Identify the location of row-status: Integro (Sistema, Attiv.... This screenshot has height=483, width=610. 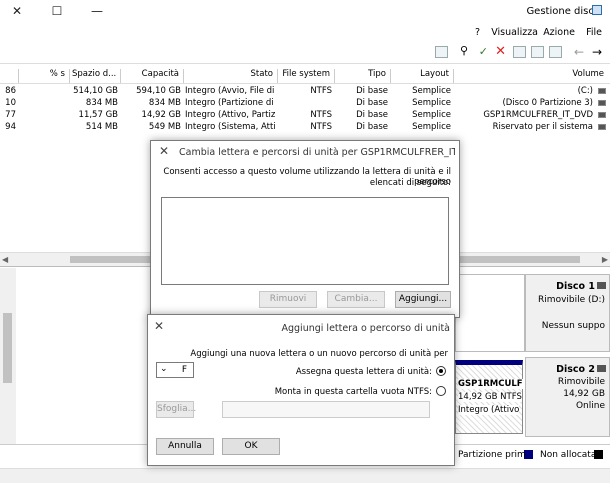
(230, 127).